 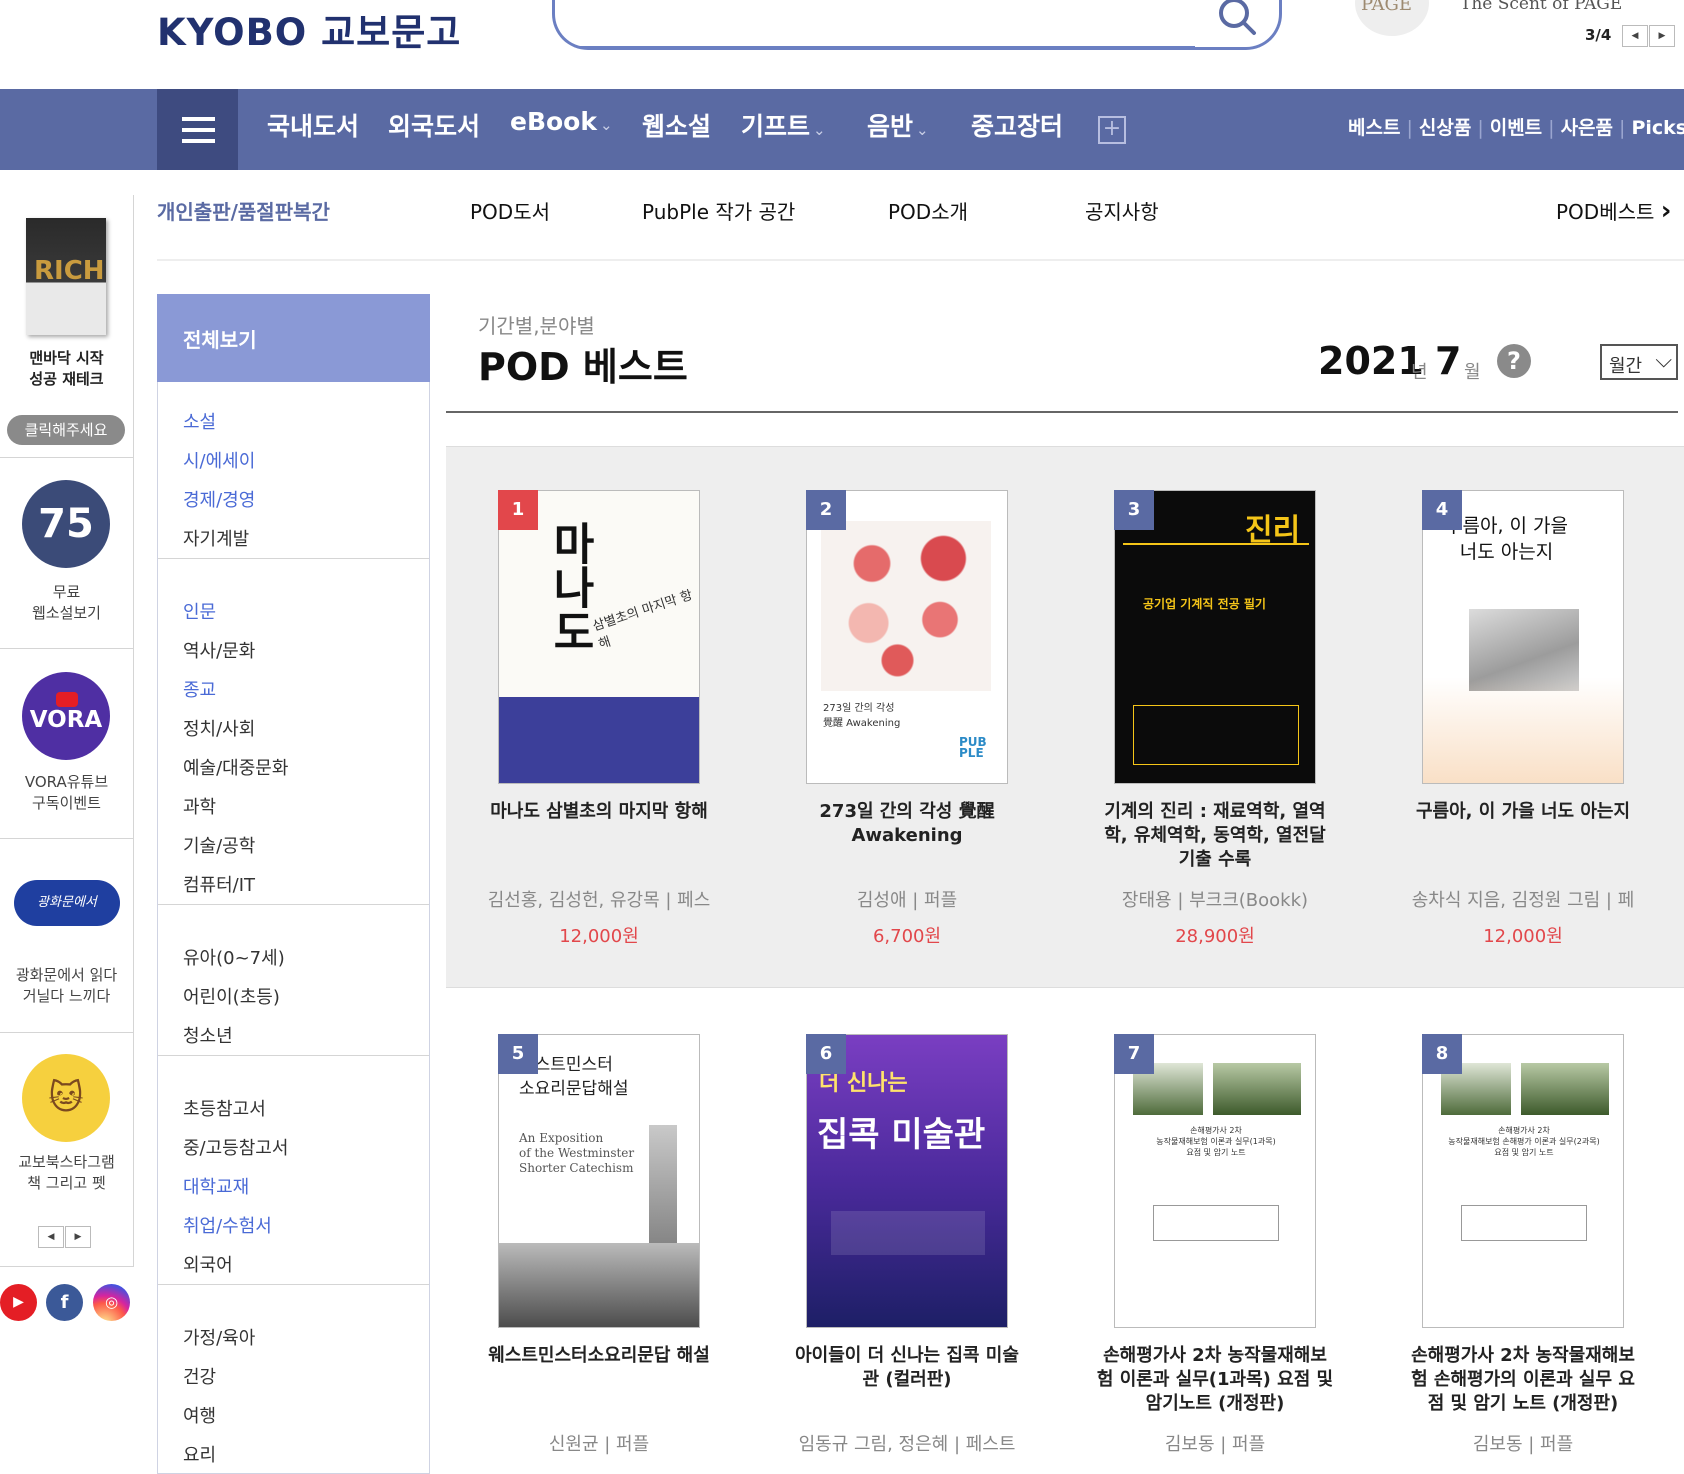 I want to click on gnb-webnovel: 웹소설, so click(x=676, y=125).